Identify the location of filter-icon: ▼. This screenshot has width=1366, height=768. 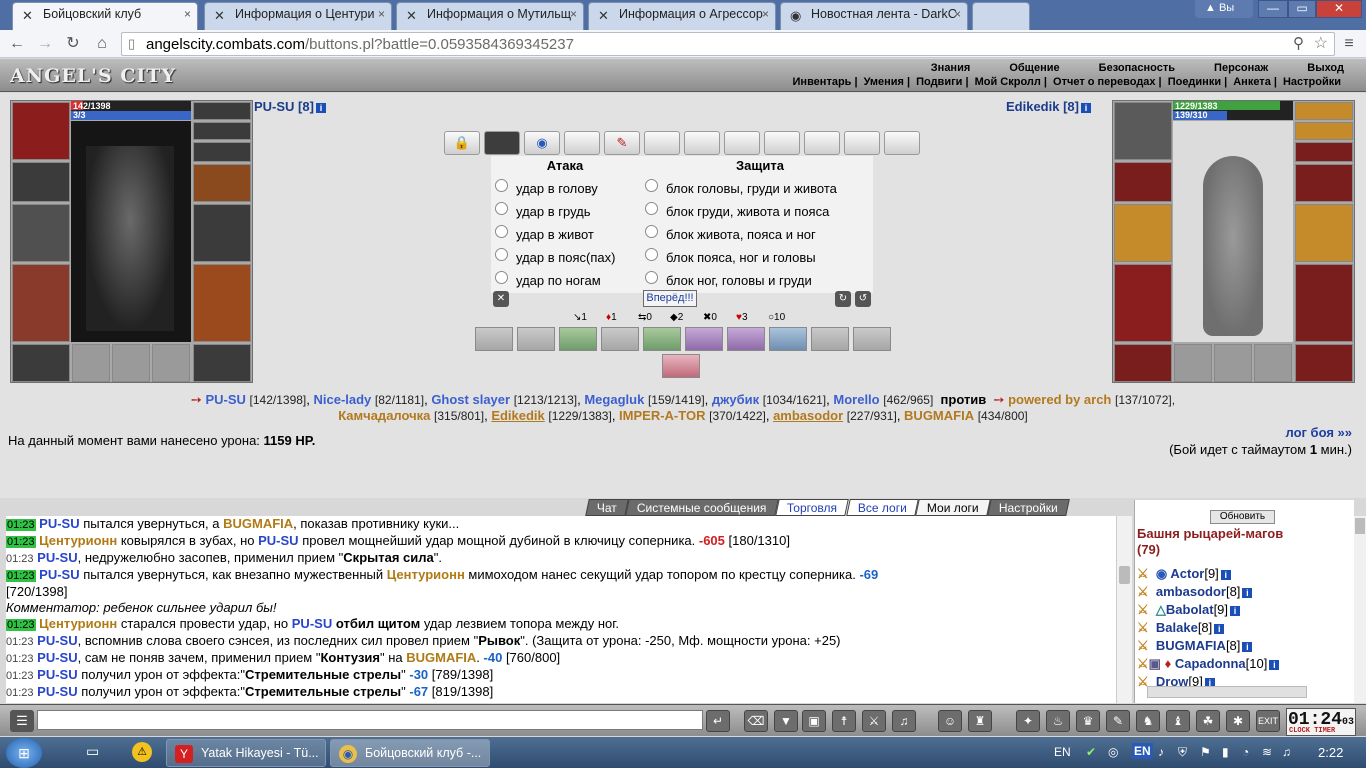
(786, 721).